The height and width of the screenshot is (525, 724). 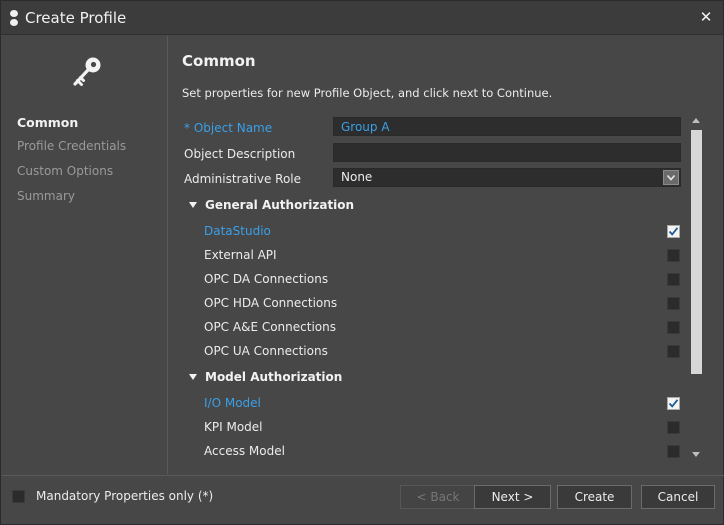 What do you see at coordinates (243, 179) in the screenshot?
I see `administrative-role-label: Administrative Role` at bounding box center [243, 179].